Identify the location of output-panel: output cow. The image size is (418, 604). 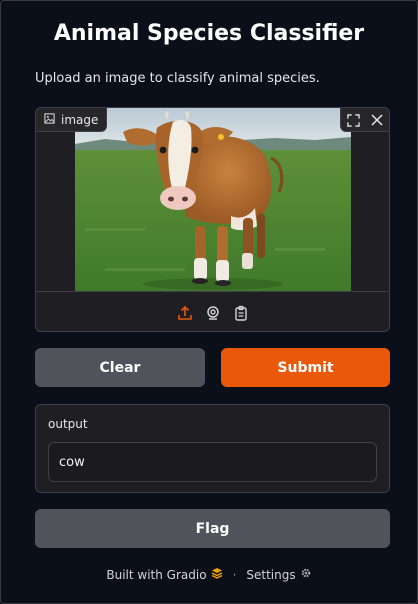
(212, 448).